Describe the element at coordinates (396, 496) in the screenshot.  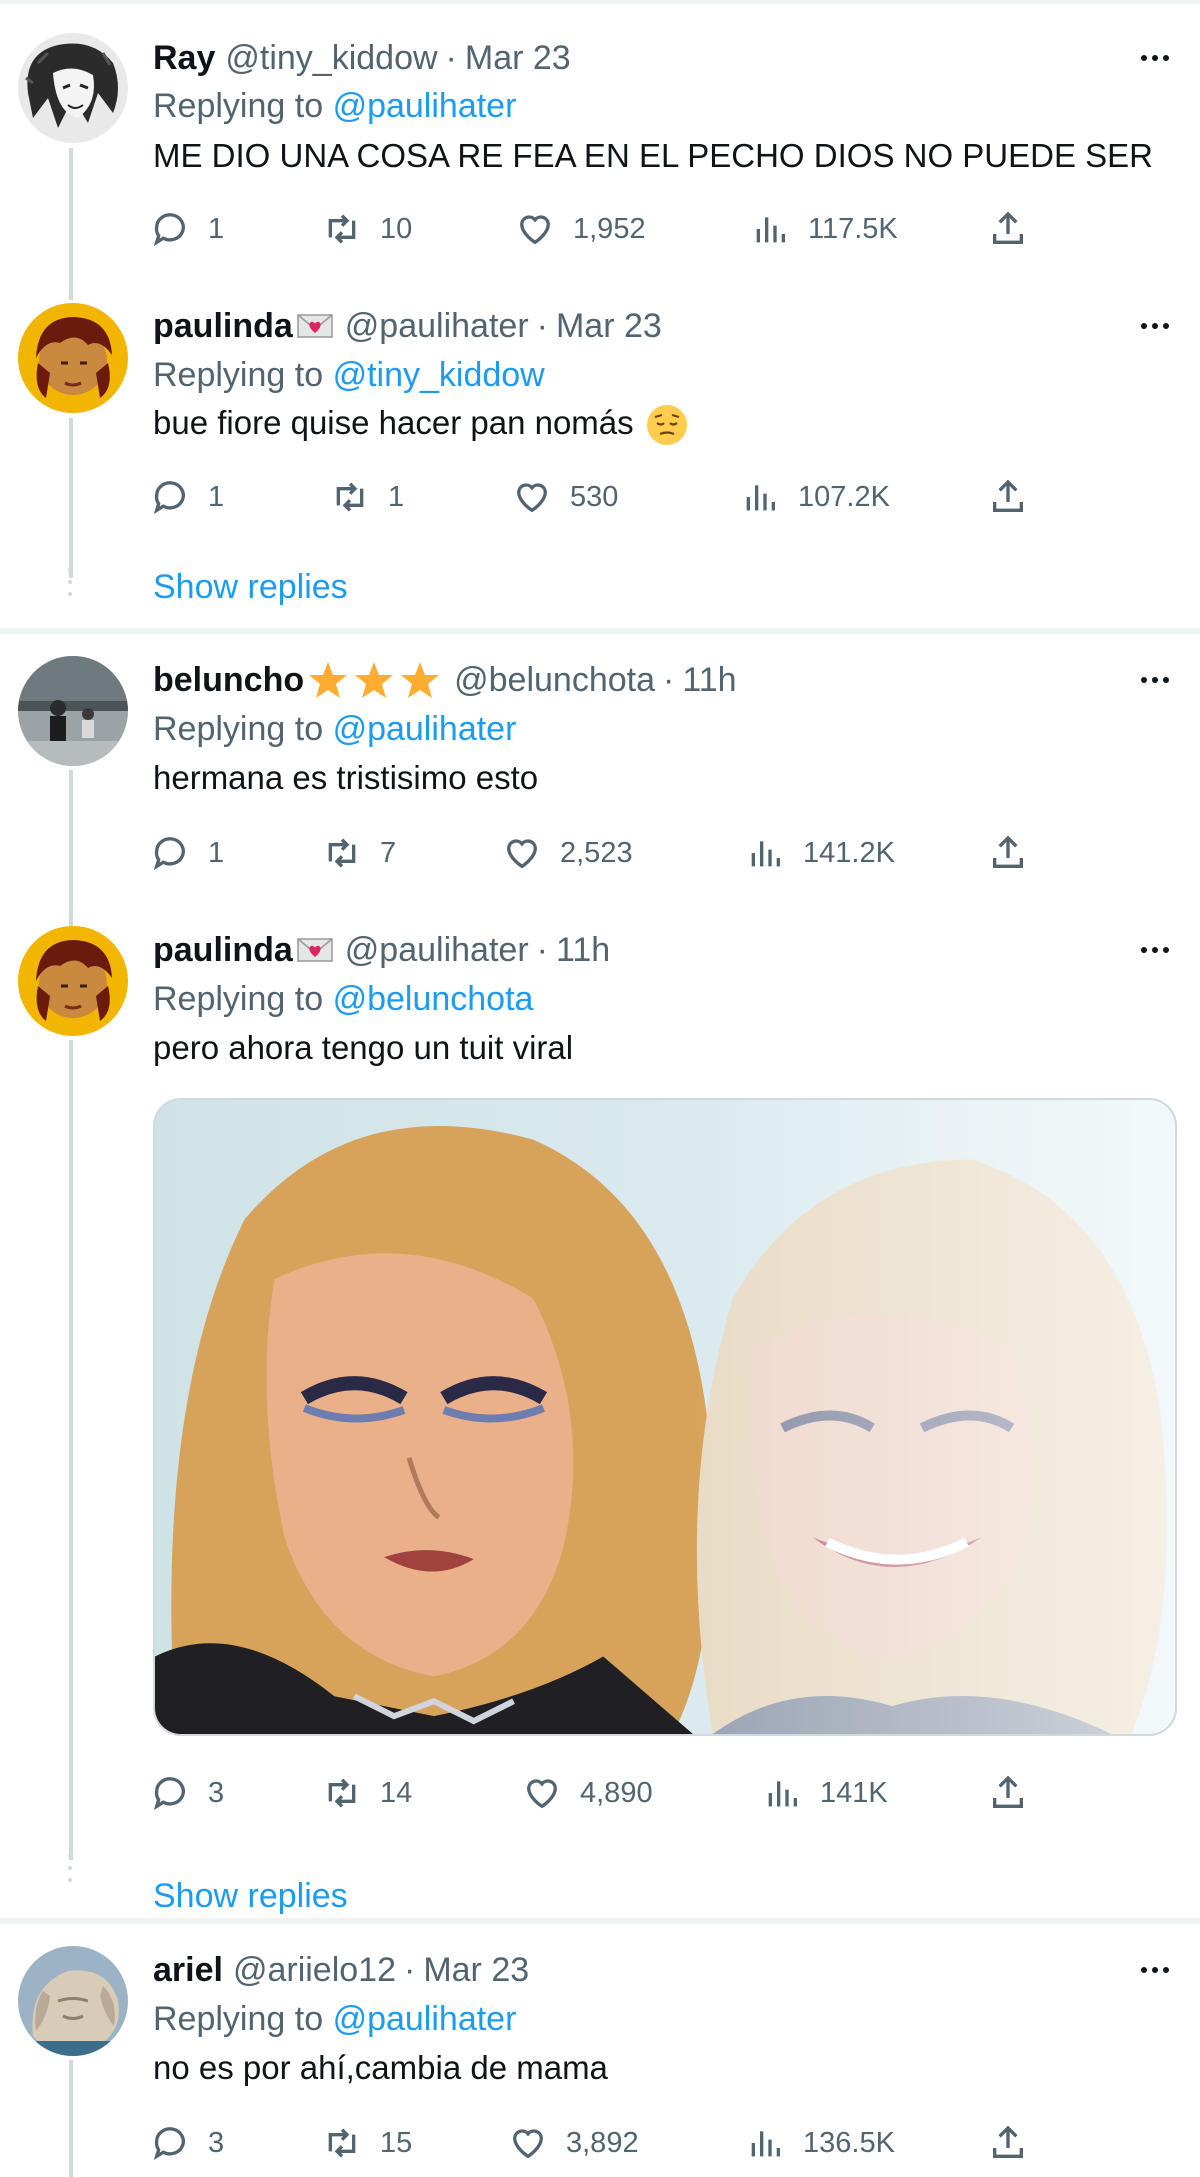
I see `retweet-count: 1` at that location.